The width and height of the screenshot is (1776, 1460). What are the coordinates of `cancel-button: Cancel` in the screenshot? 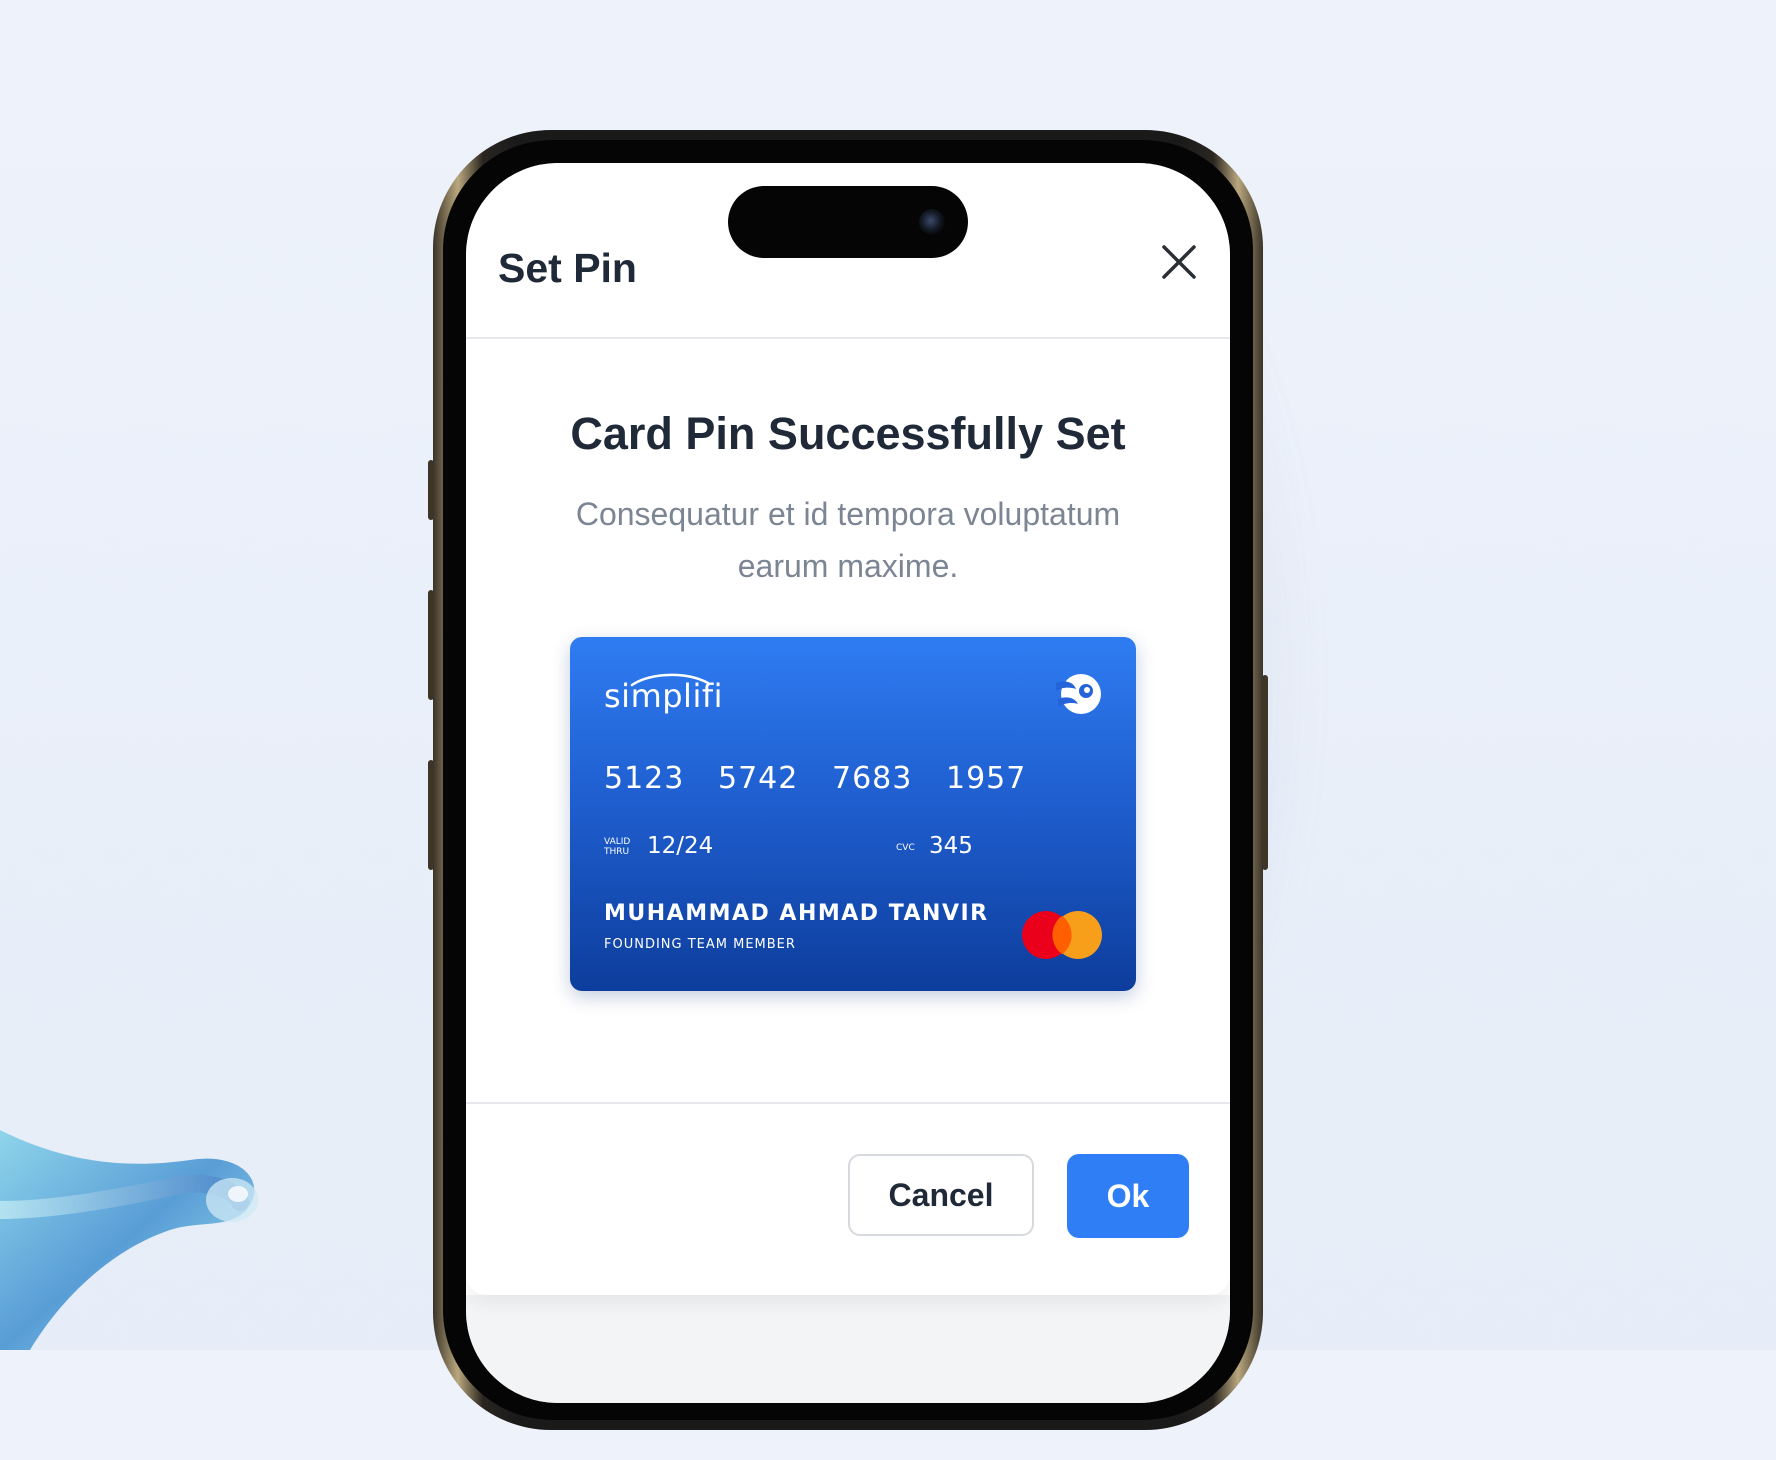 It's located at (941, 1195).